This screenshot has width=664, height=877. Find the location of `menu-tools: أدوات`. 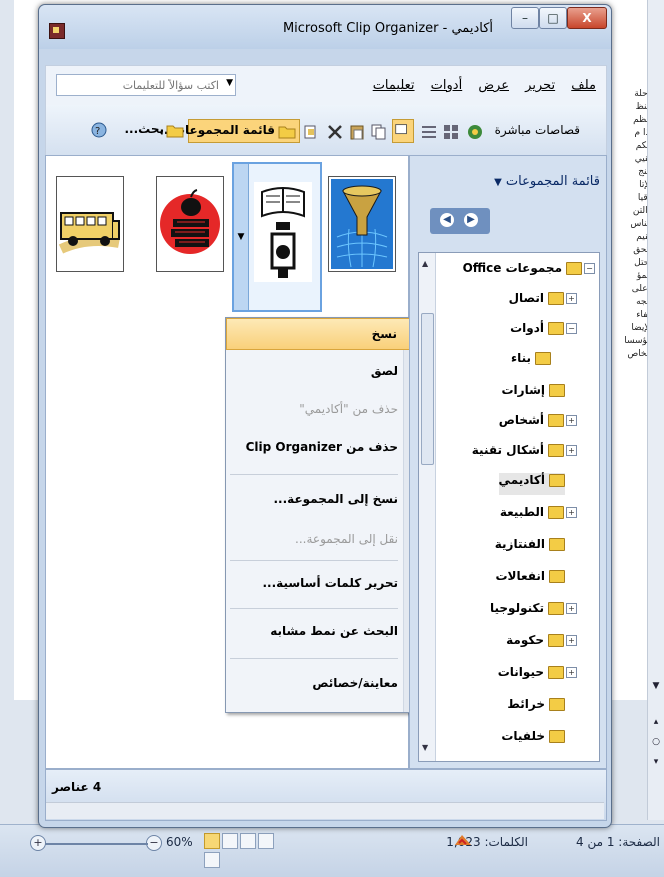

menu-tools: أدوات is located at coordinates (447, 85).